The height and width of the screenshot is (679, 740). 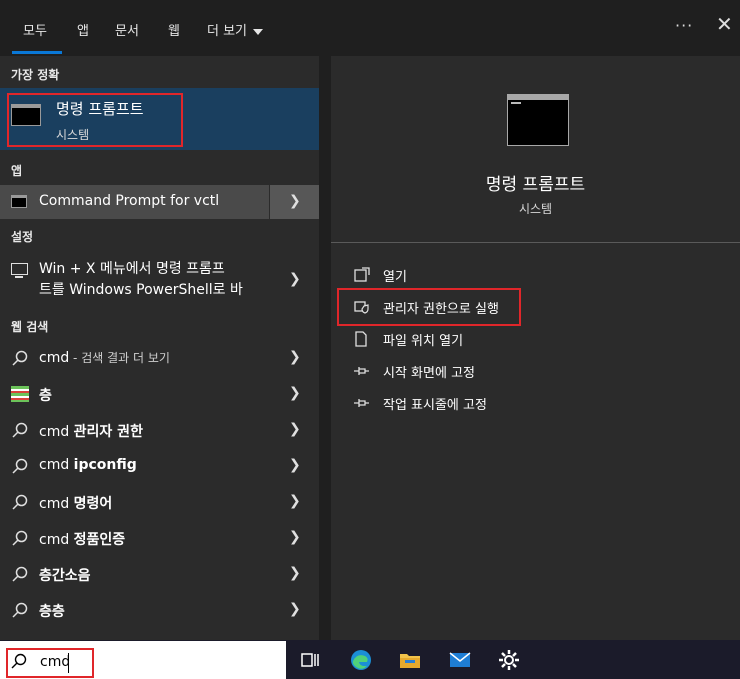 I want to click on settings-gear-icon, so click(x=509, y=660).